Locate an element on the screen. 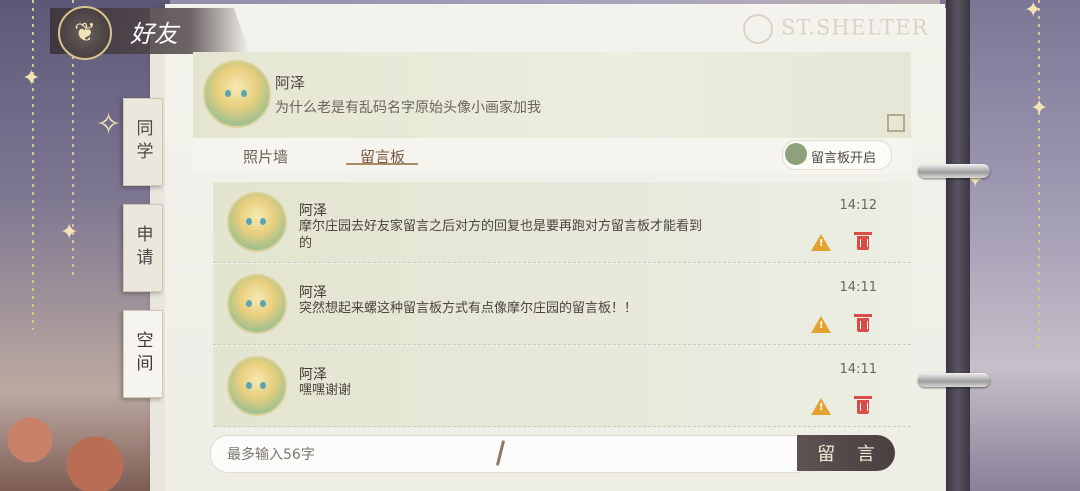 This screenshot has height=491, width=1080. profile-header: 阿泽 为什么老是有乱码名字原始头像小画家加我 is located at coordinates (552, 95).